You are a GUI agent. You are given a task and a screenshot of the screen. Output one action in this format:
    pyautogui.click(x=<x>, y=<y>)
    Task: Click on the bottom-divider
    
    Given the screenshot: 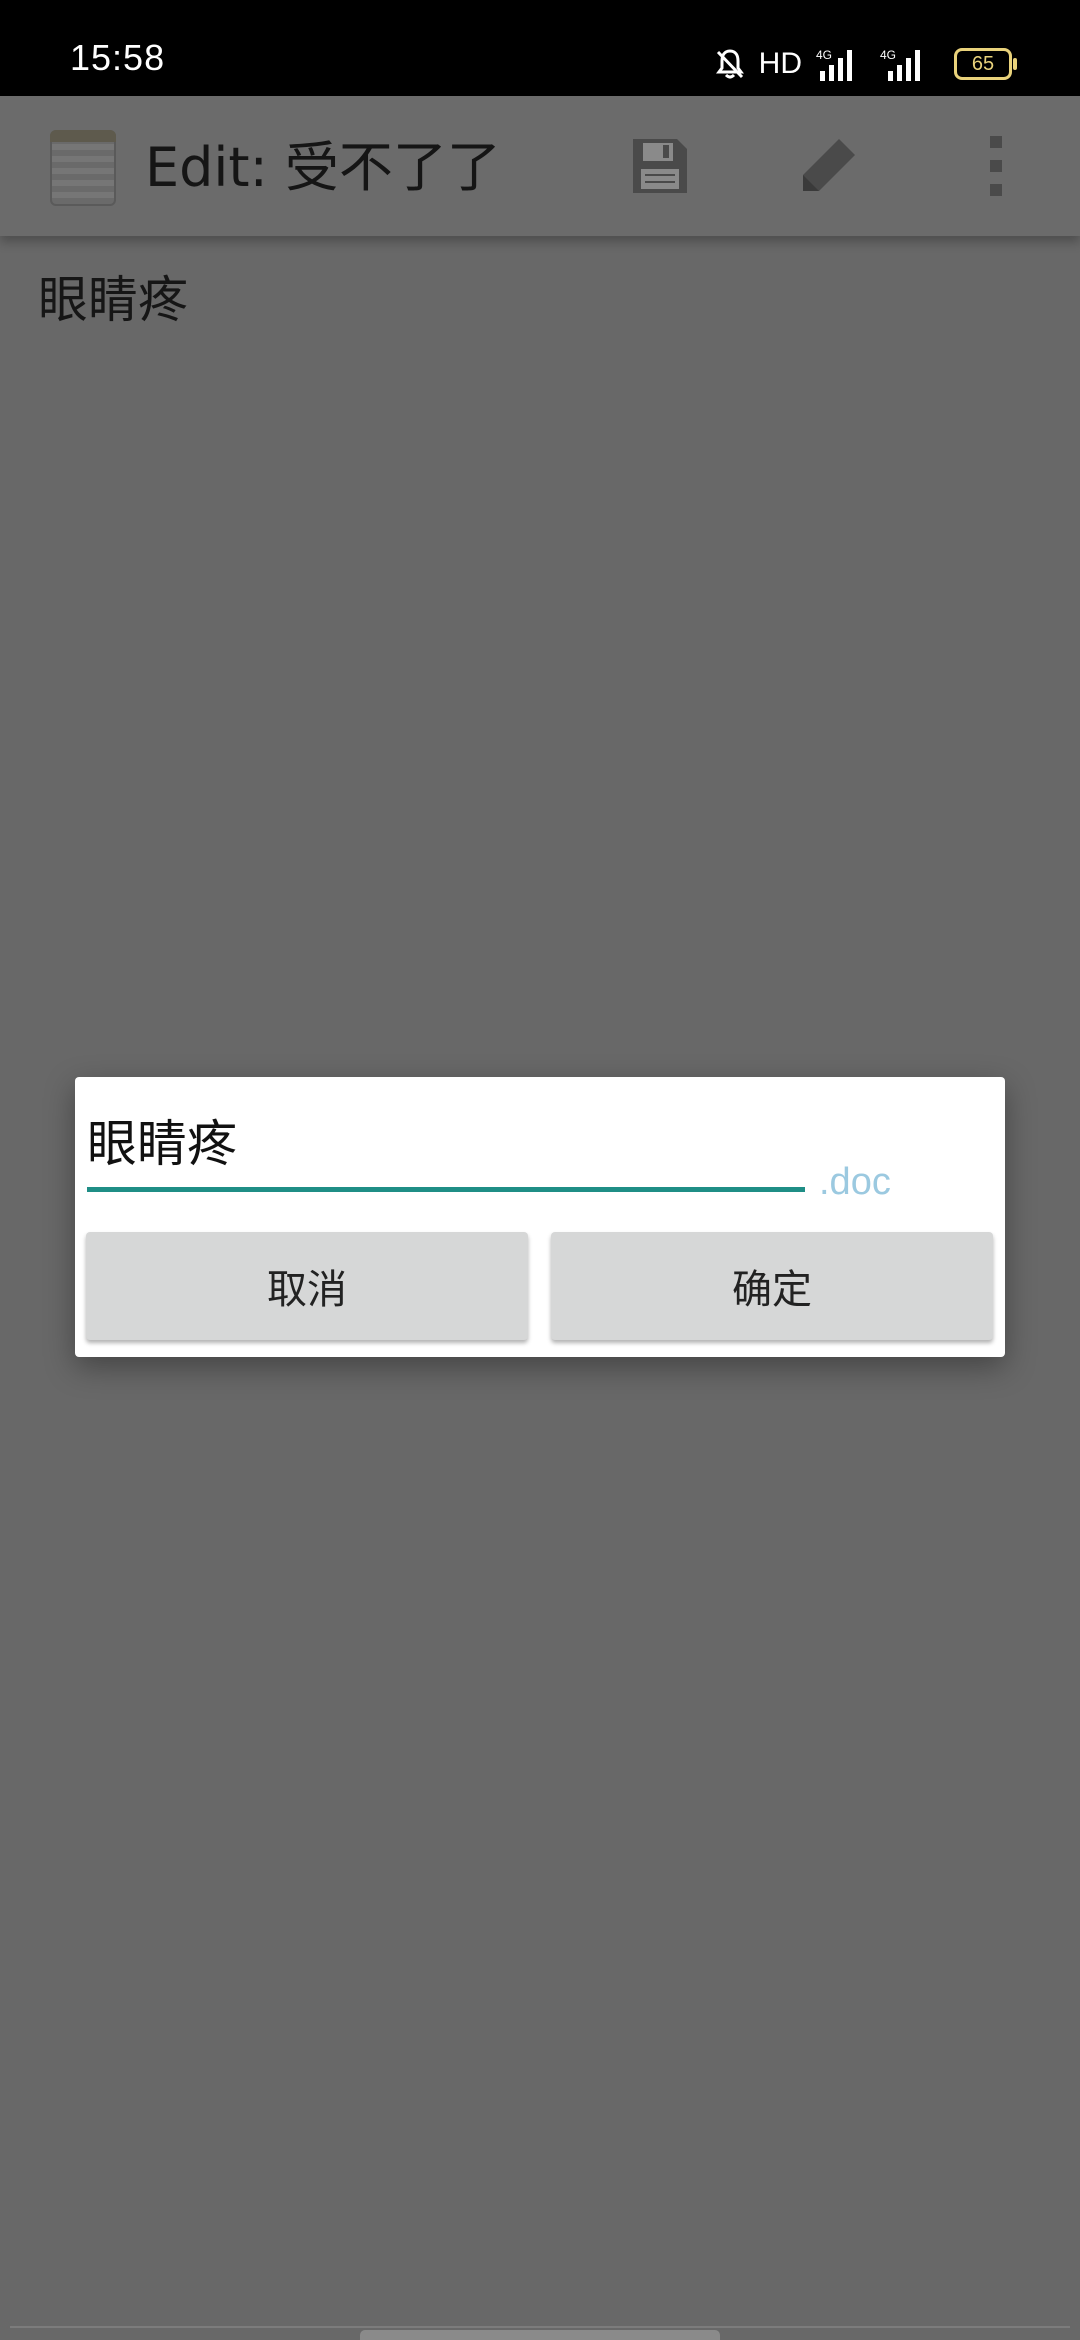 What is the action you would take?
    pyautogui.click(x=540, y=2327)
    